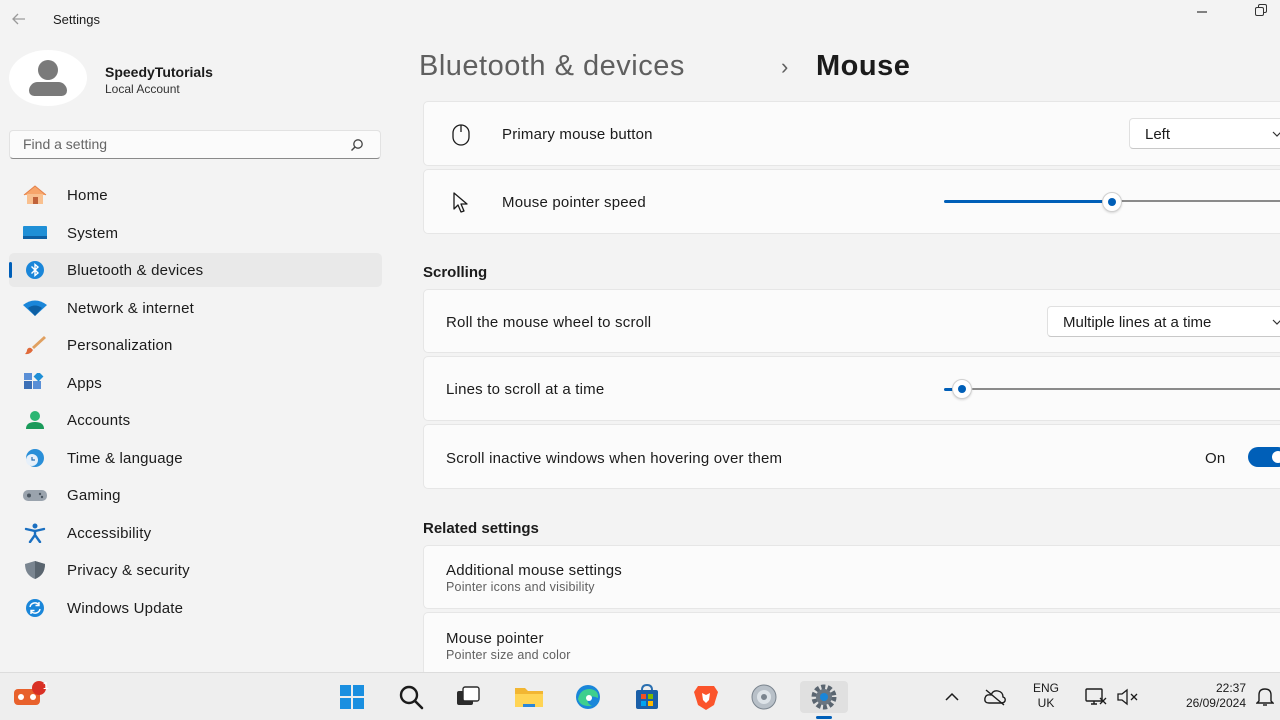 The height and width of the screenshot is (720, 1280). Describe the element at coordinates (76, 19) in the screenshot. I see `app-title: Settings` at that location.